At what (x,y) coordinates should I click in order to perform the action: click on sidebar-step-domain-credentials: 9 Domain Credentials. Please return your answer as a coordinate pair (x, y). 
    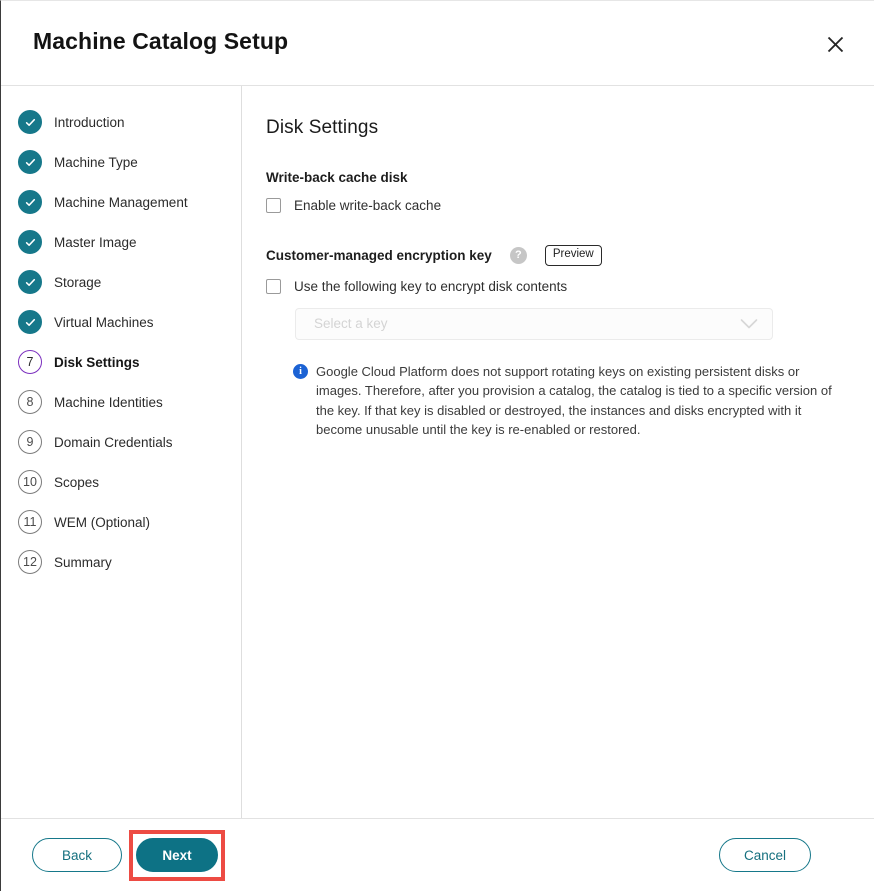
    Looking at the image, I should click on (121, 442).